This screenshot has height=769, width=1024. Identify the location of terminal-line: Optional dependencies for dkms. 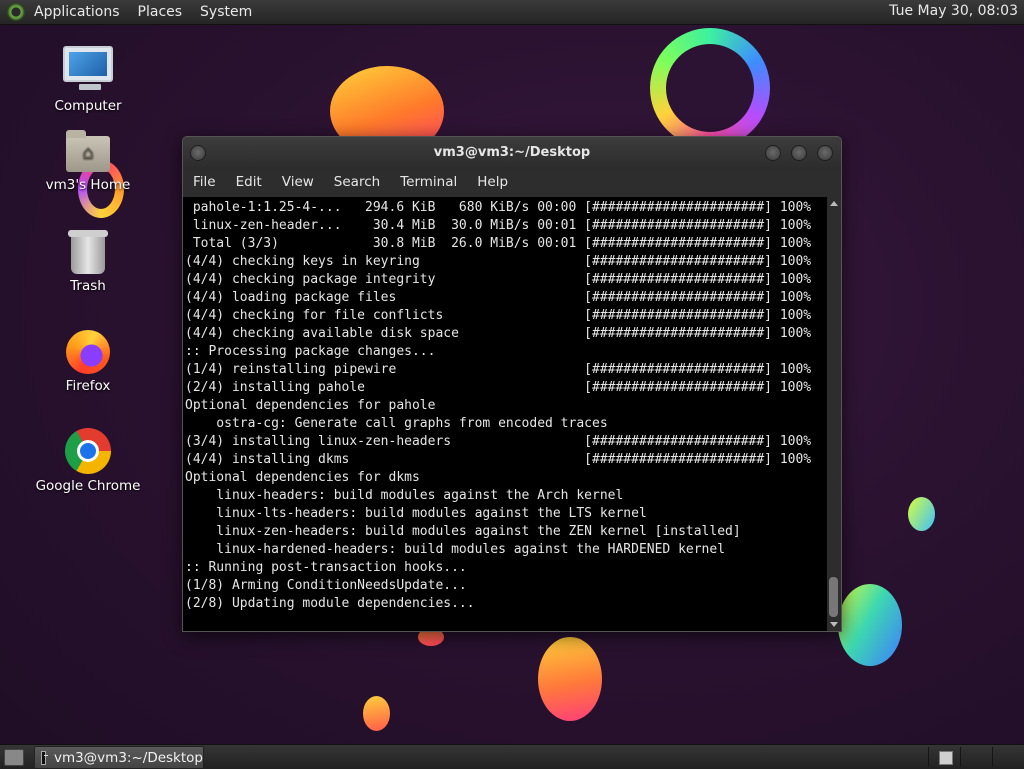
(302, 477).